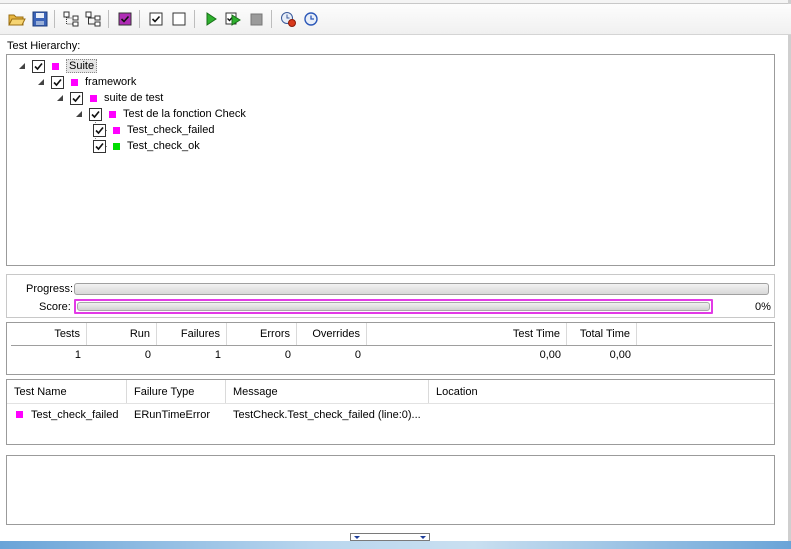  What do you see at coordinates (184, 114) in the screenshot?
I see `tree-node-label: Test de la fonction Check` at bounding box center [184, 114].